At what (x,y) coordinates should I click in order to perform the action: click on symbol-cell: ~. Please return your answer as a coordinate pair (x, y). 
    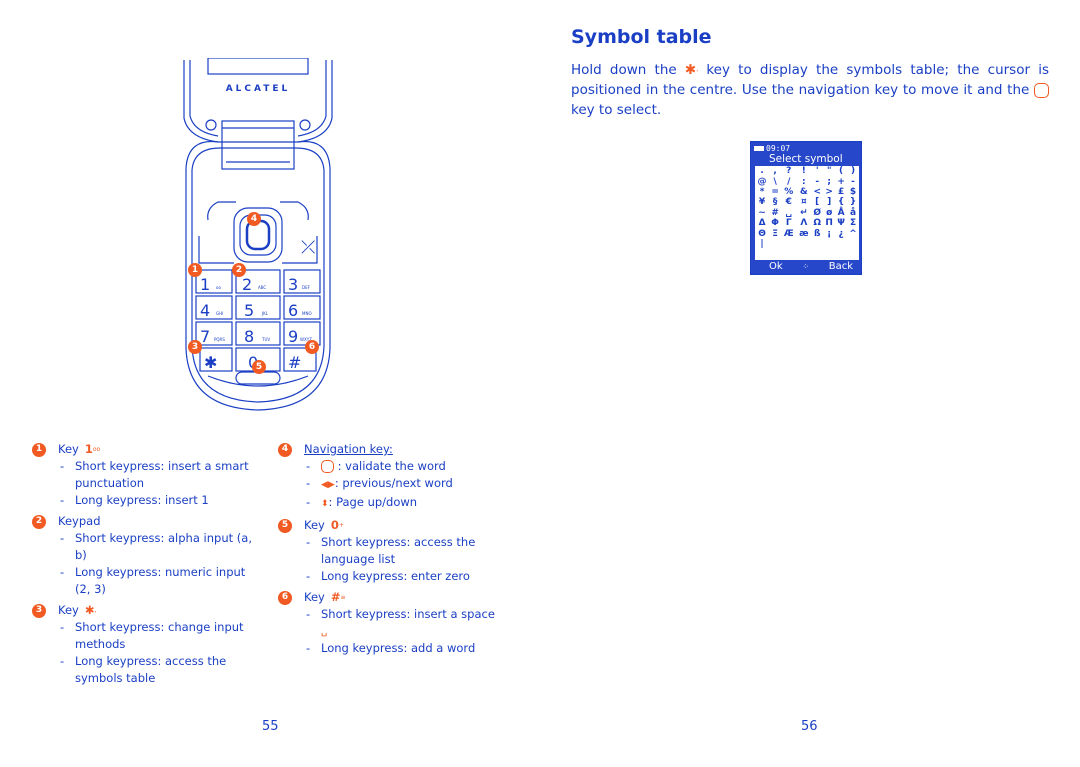
    Looking at the image, I should click on (762, 213).